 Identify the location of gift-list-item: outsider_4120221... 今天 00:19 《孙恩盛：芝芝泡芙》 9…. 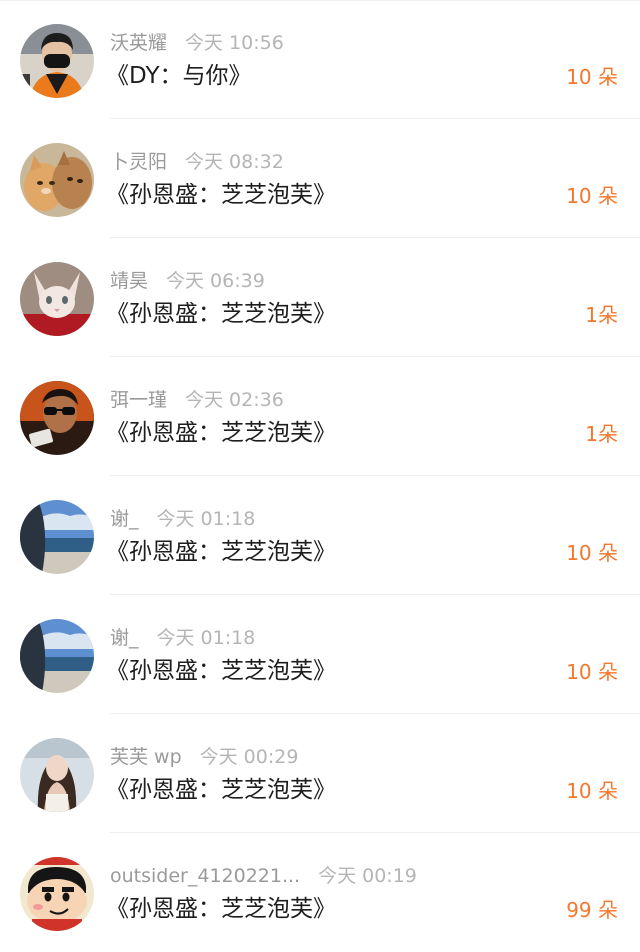
(320, 892).